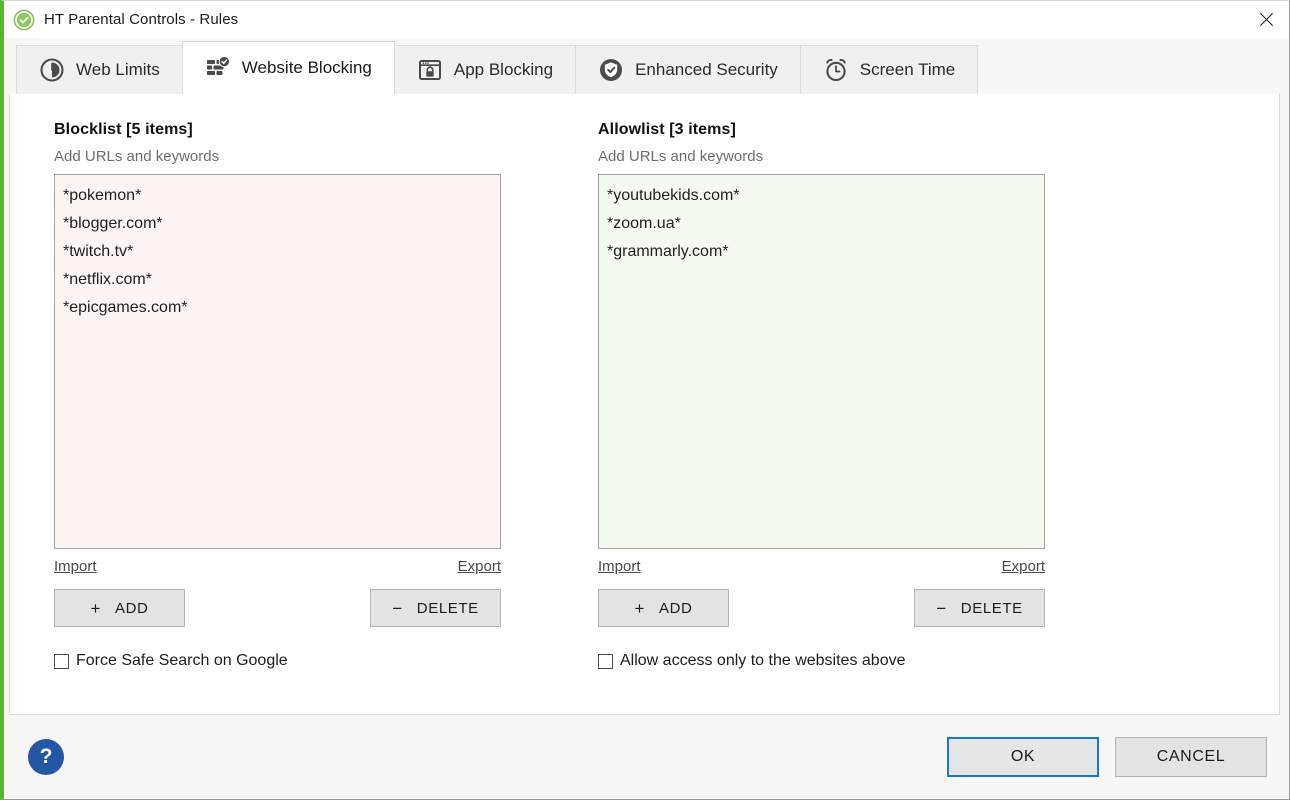 The width and height of the screenshot is (1290, 800). Describe the element at coordinates (1023, 566) in the screenshot. I see `allowlist-export-link: Export` at that location.